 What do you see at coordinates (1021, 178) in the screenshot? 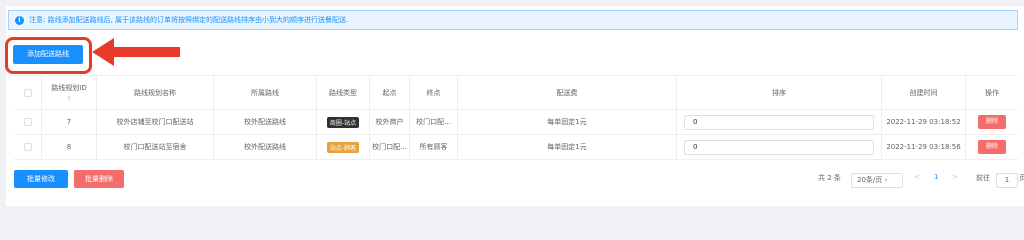
I see `goto-suffix: 页` at bounding box center [1021, 178].